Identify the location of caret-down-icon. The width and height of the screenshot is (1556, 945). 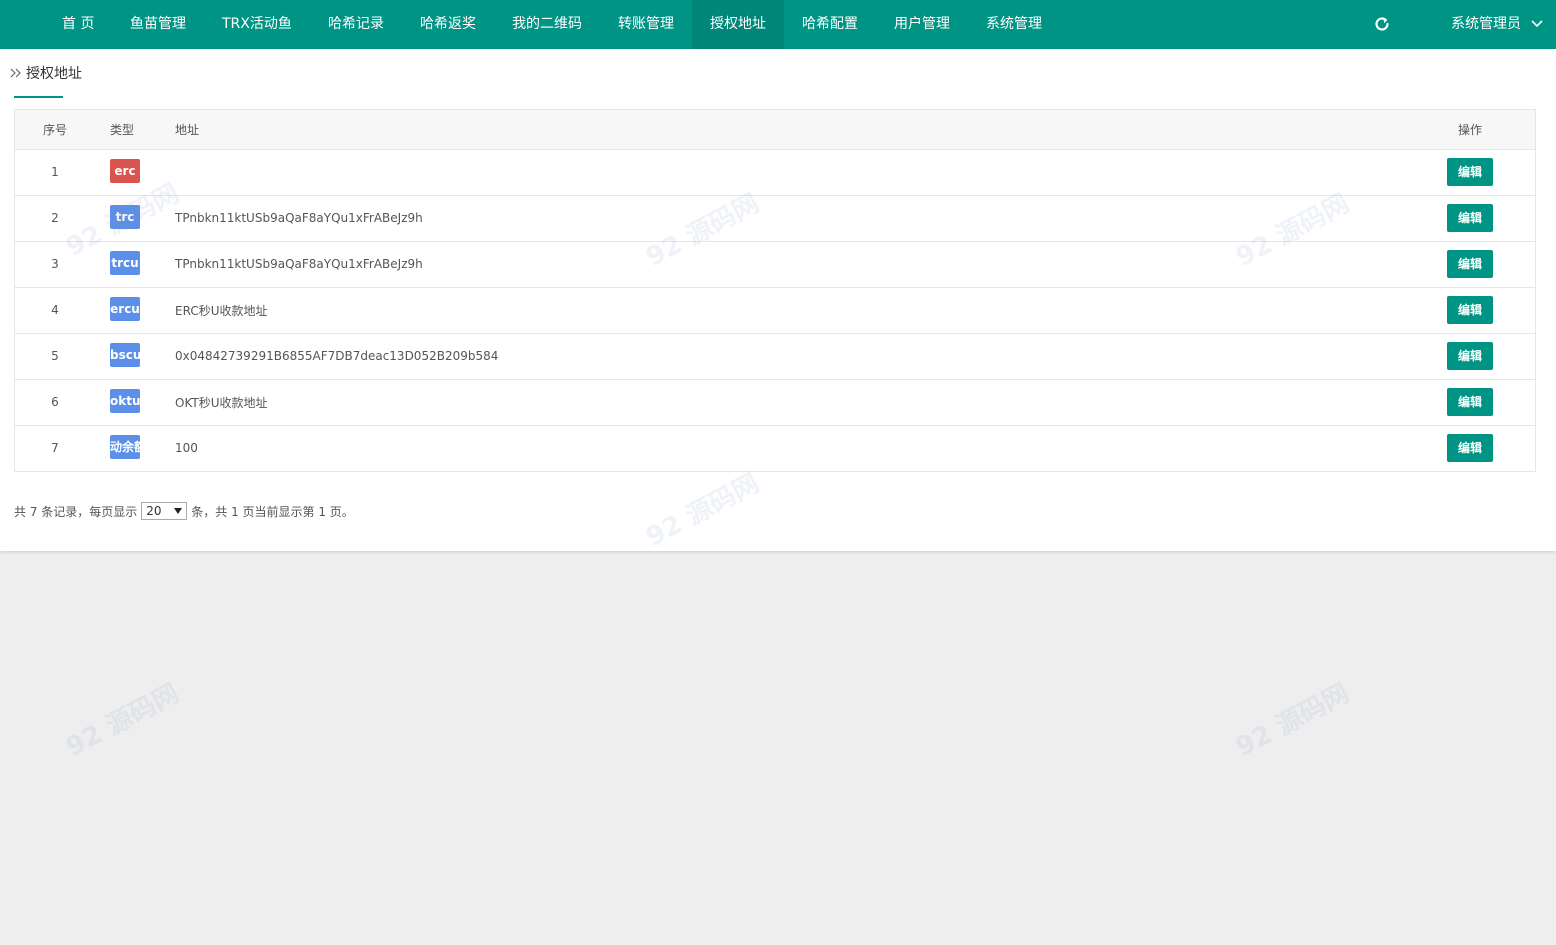
(178, 511).